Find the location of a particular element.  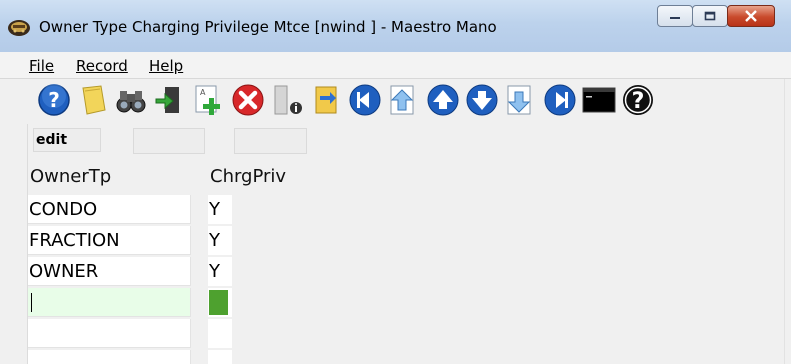

refresh-icon is located at coordinates (326, 100).